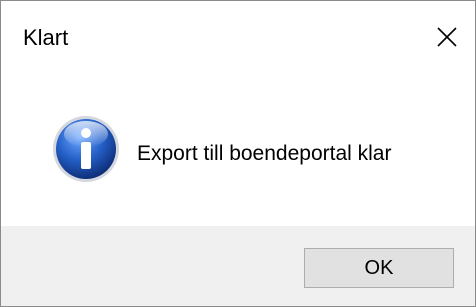  I want to click on close-icon, so click(447, 39).